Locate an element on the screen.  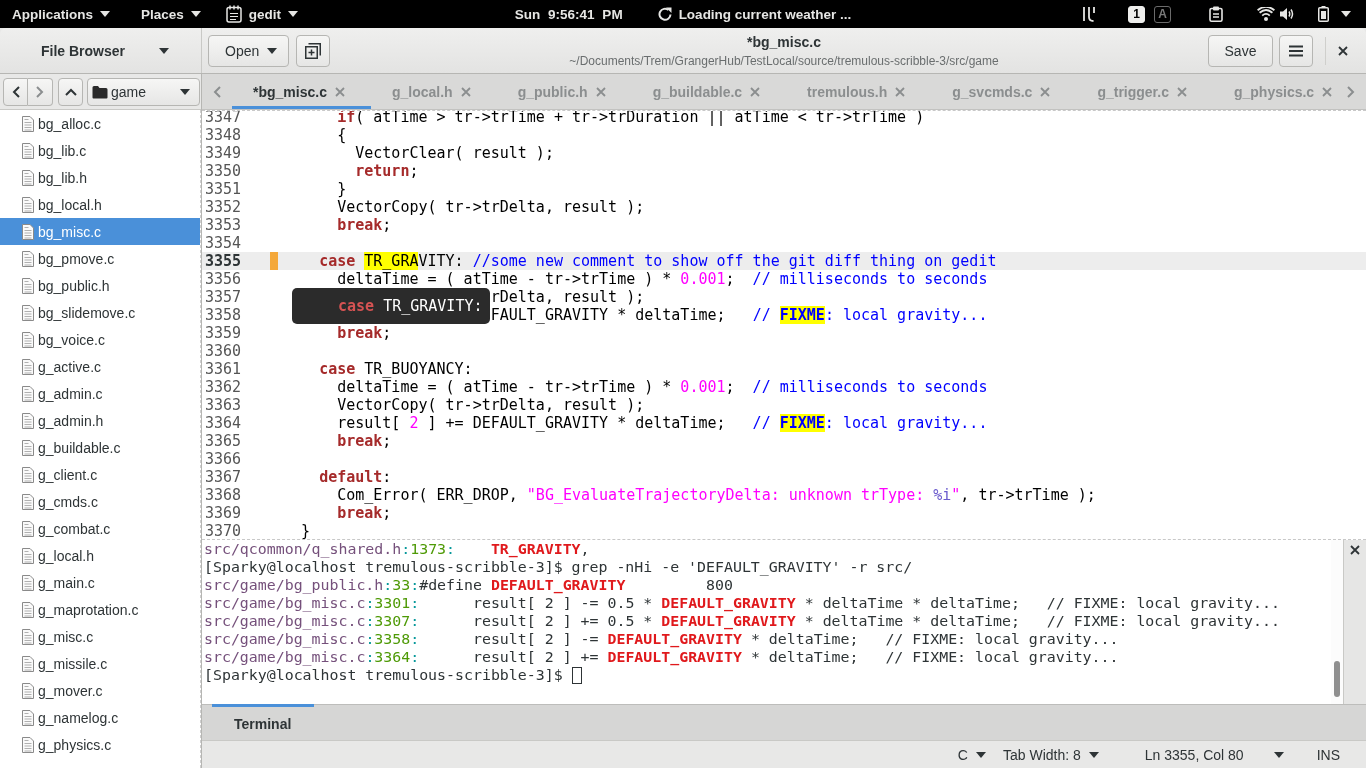
refresh-icon is located at coordinates (664, 14).